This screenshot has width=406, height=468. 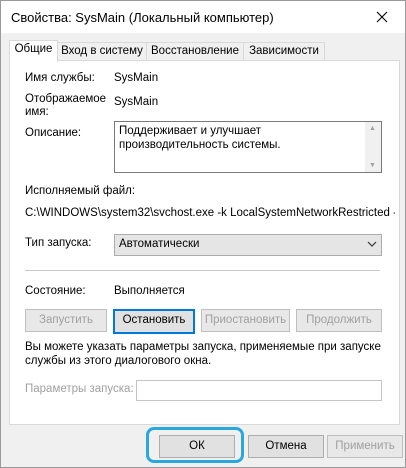 I want to click on apply-button: Применить, so click(x=365, y=446).